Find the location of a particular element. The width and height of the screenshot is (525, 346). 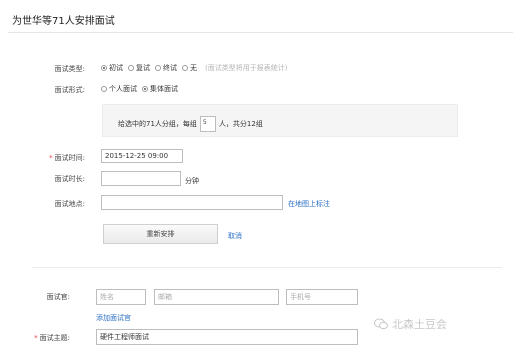

rearrange-button: 重新安排 is located at coordinates (160, 234).